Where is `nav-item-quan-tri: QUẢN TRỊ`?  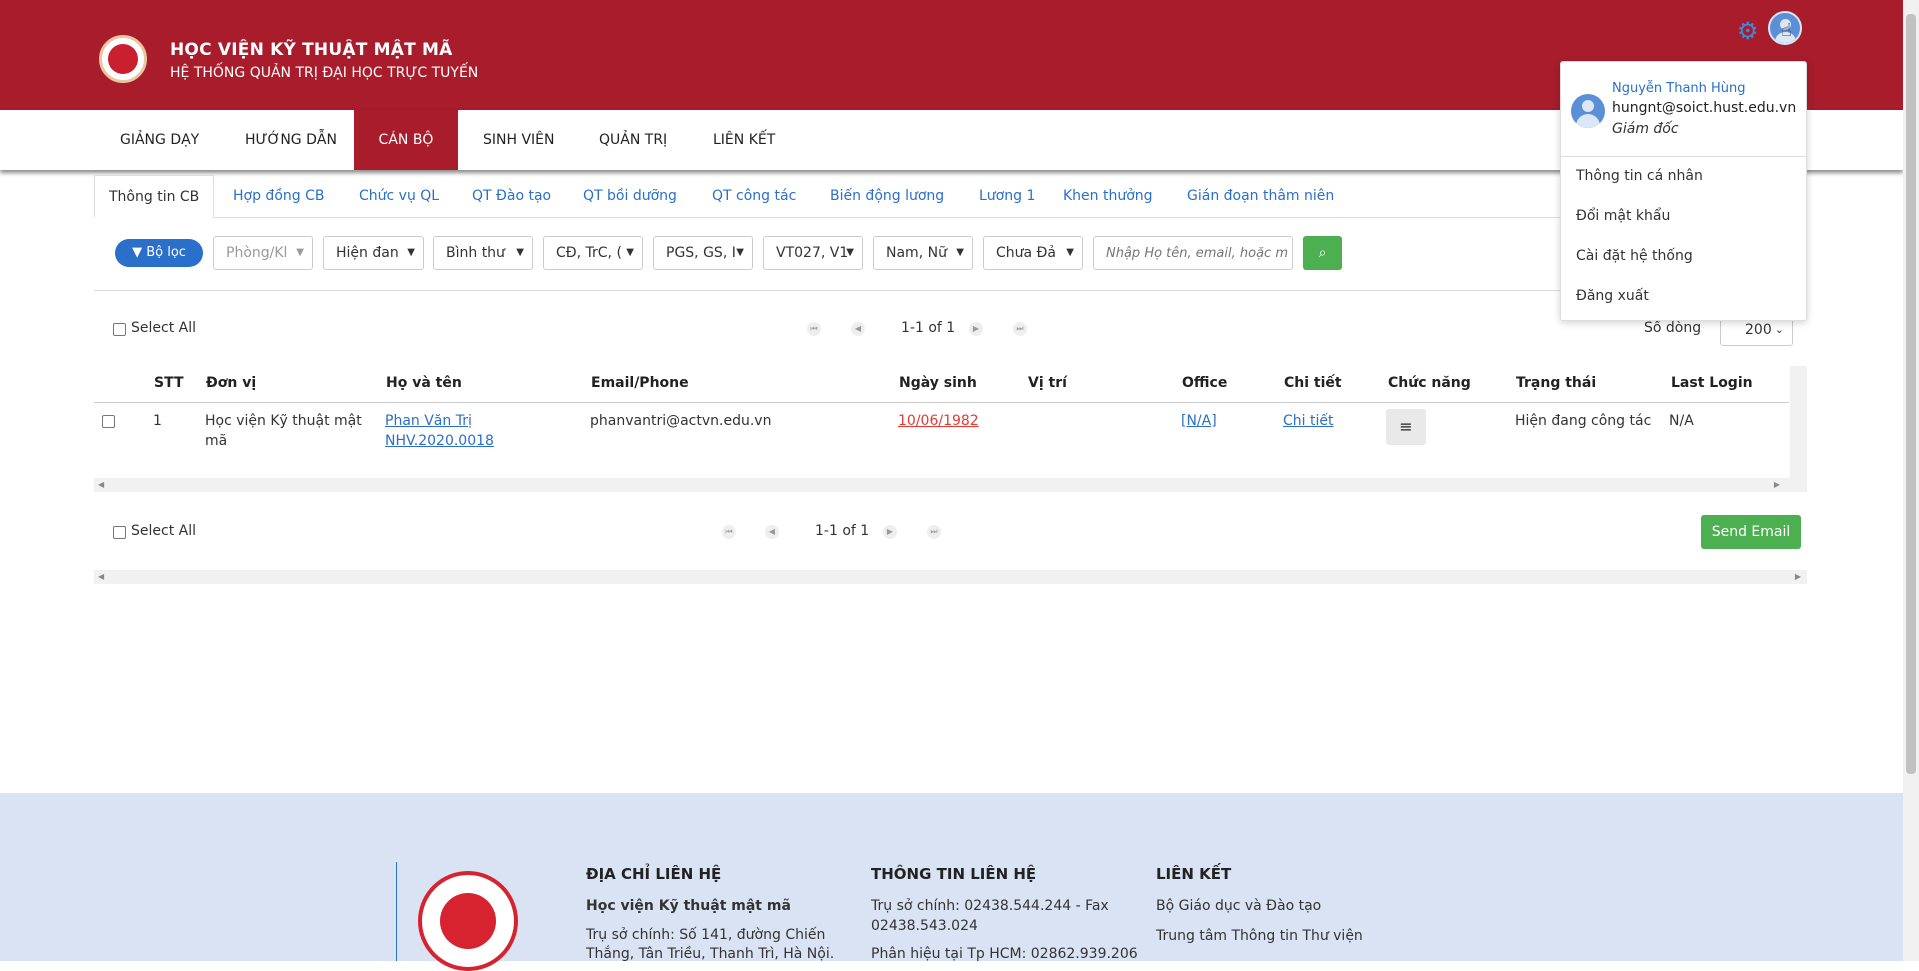
nav-item-quan-tri: QUẢN TRỊ is located at coordinates (633, 140).